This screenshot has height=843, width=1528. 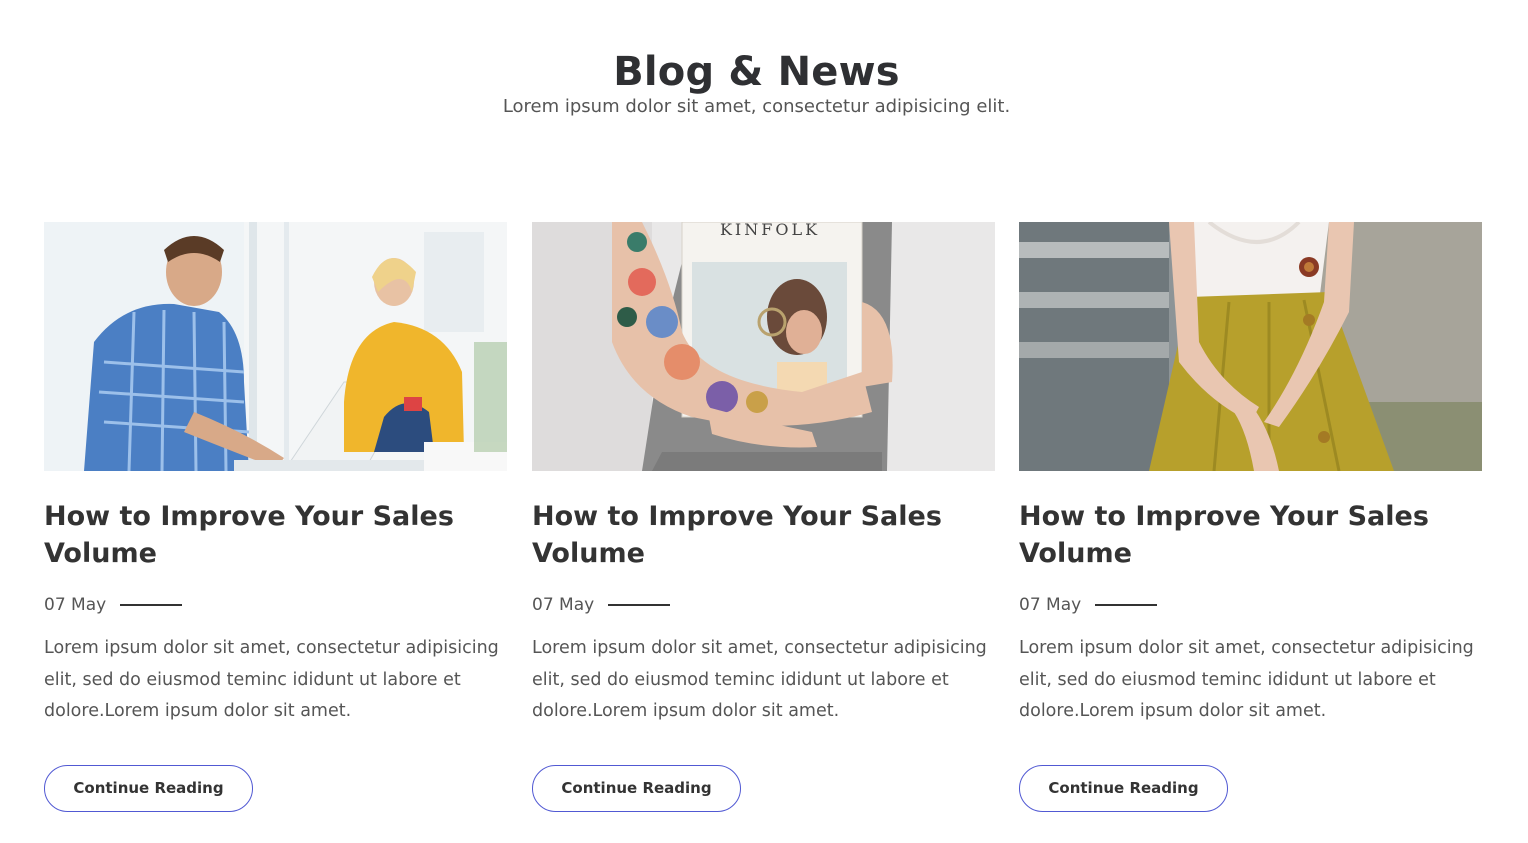 What do you see at coordinates (763, 346) in the screenshot?
I see `post-image: KINFOLK` at bounding box center [763, 346].